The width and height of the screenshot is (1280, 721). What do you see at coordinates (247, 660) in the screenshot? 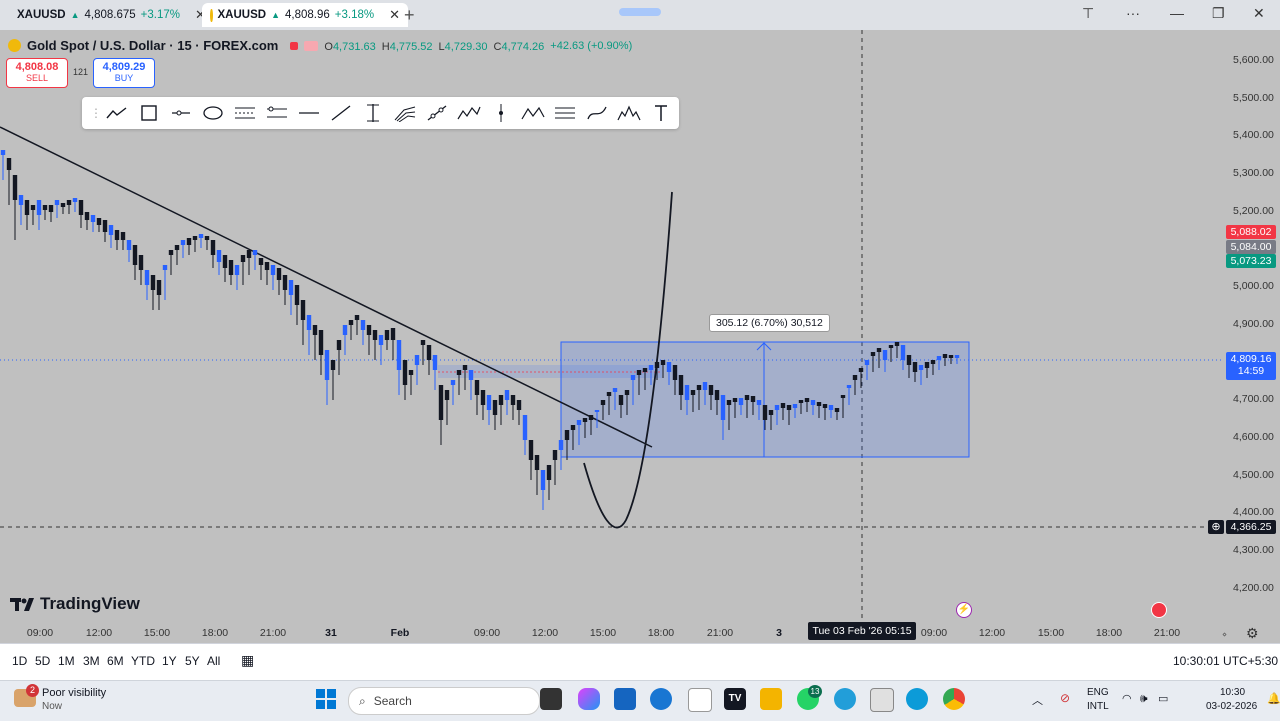
I see `date-range-calendar-icon: ▦` at bounding box center [247, 660].